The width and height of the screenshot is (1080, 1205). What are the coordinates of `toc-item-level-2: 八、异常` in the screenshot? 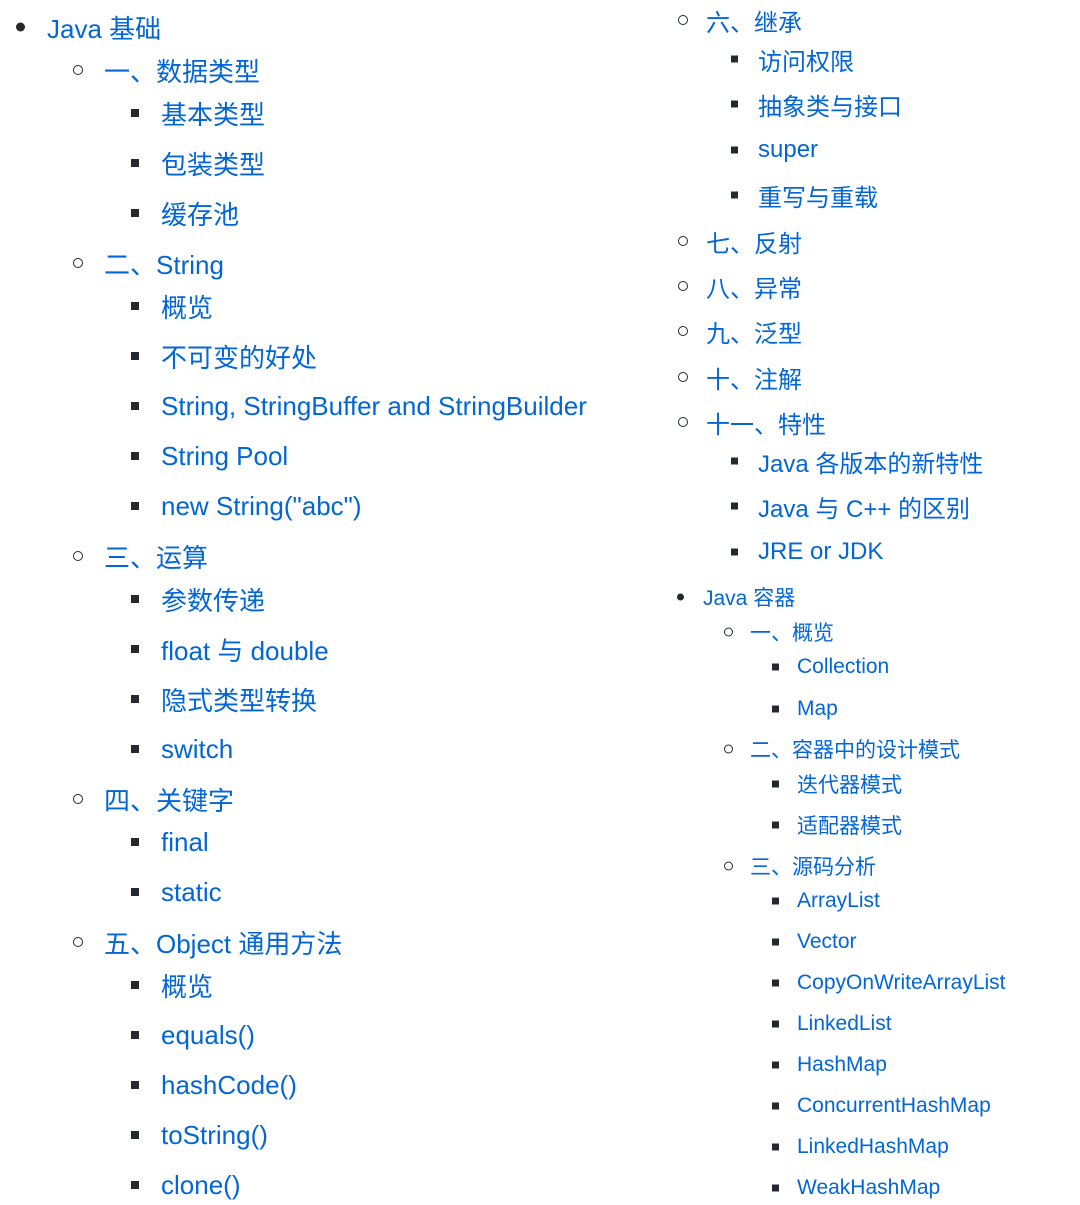 It's located at (540, 286).